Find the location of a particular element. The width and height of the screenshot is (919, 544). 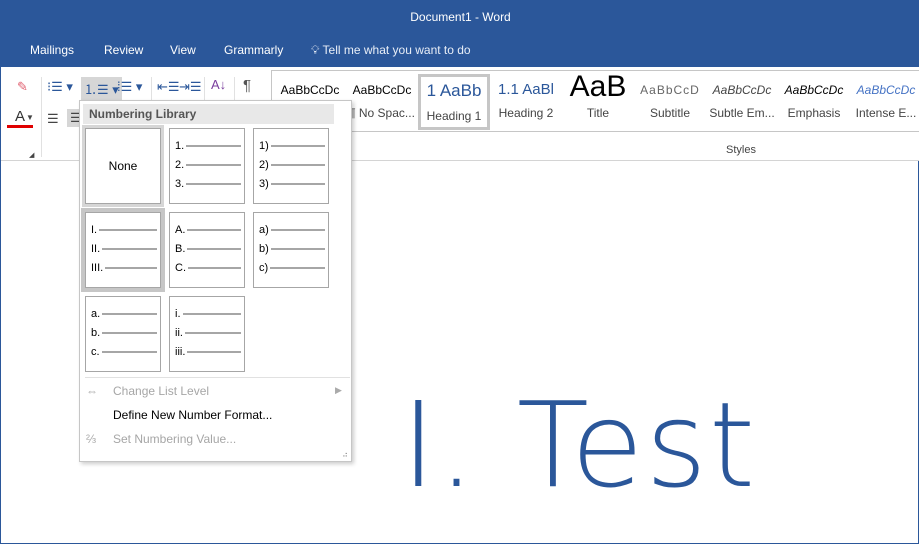

numbering-line: 1) is located at coordinates (292, 146).